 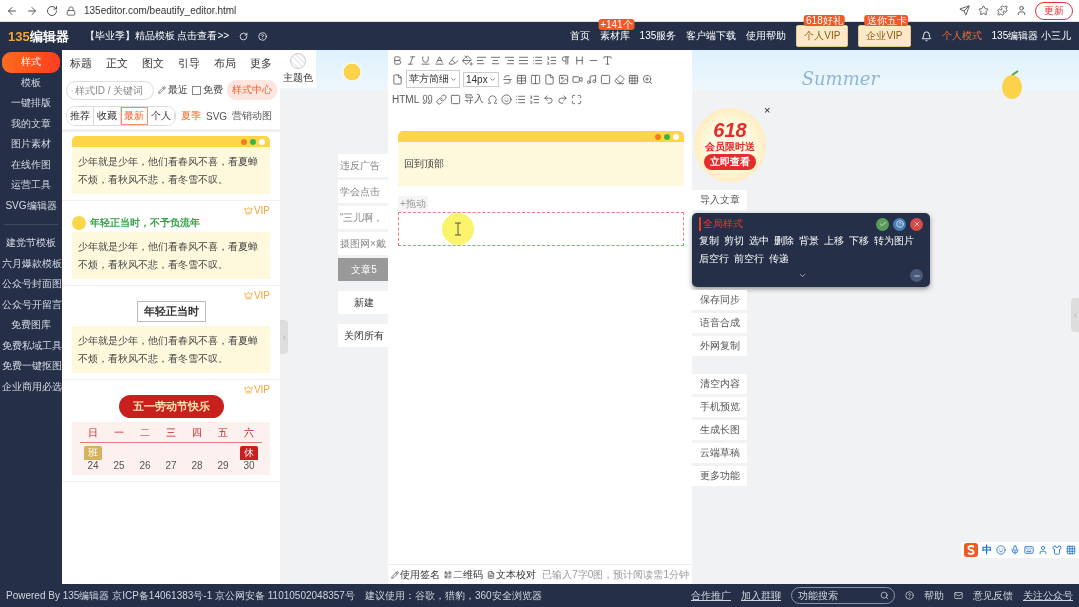 What do you see at coordinates (633, 79) in the screenshot?
I see `grid-icon` at bounding box center [633, 79].